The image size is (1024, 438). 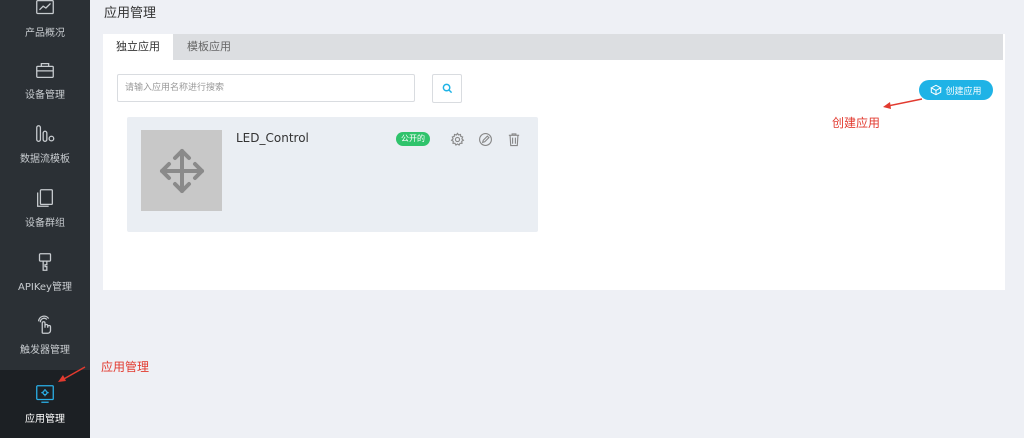 I want to click on gear-icon, so click(x=457, y=138).